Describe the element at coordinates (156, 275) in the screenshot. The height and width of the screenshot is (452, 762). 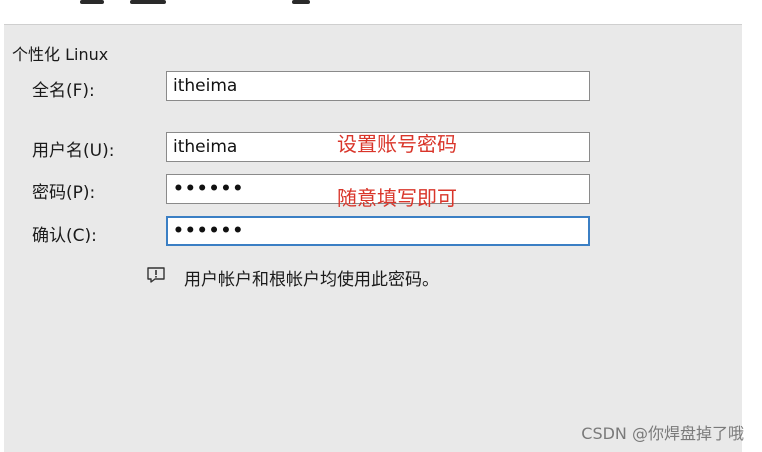
I see `info-icon` at that location.